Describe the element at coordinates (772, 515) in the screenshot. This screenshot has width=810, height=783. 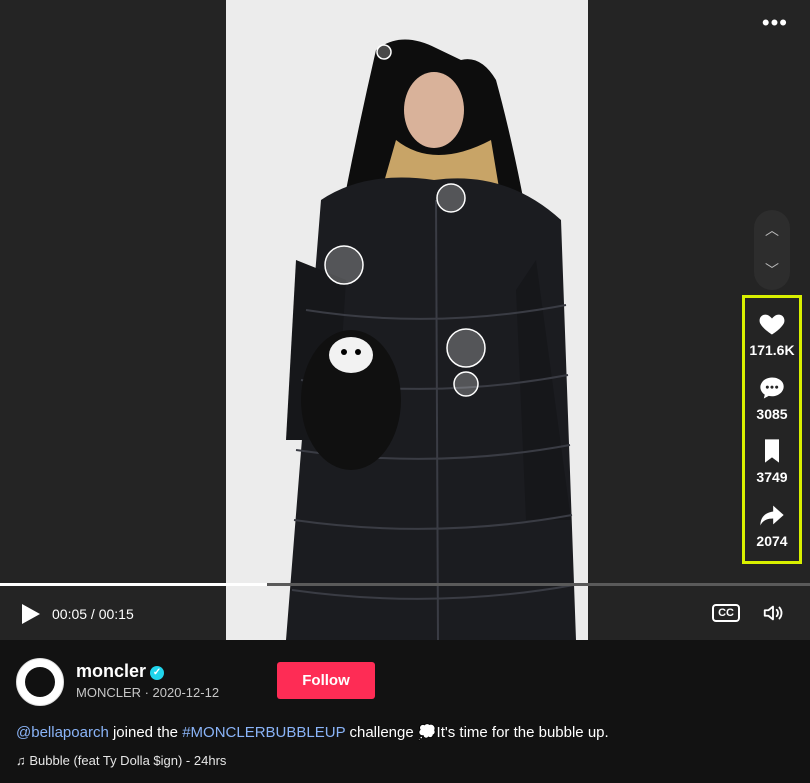
I see `share-arrow-icon` at that location.